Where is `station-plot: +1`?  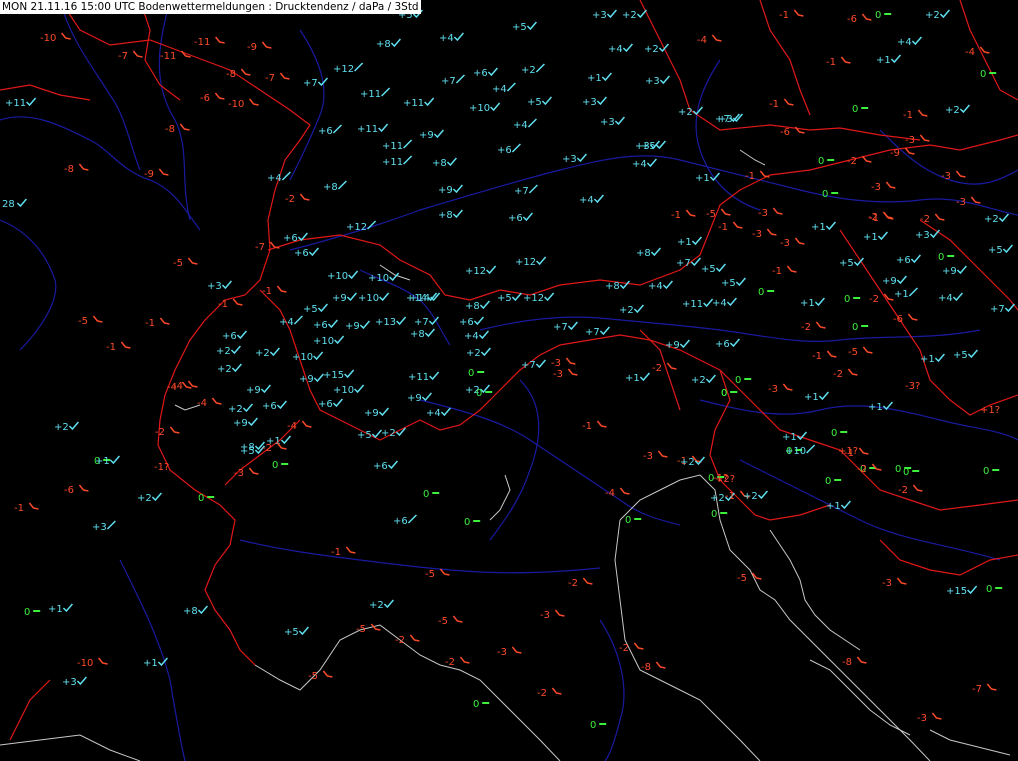 station-plot: +1 is located at coordinates (932, 359).